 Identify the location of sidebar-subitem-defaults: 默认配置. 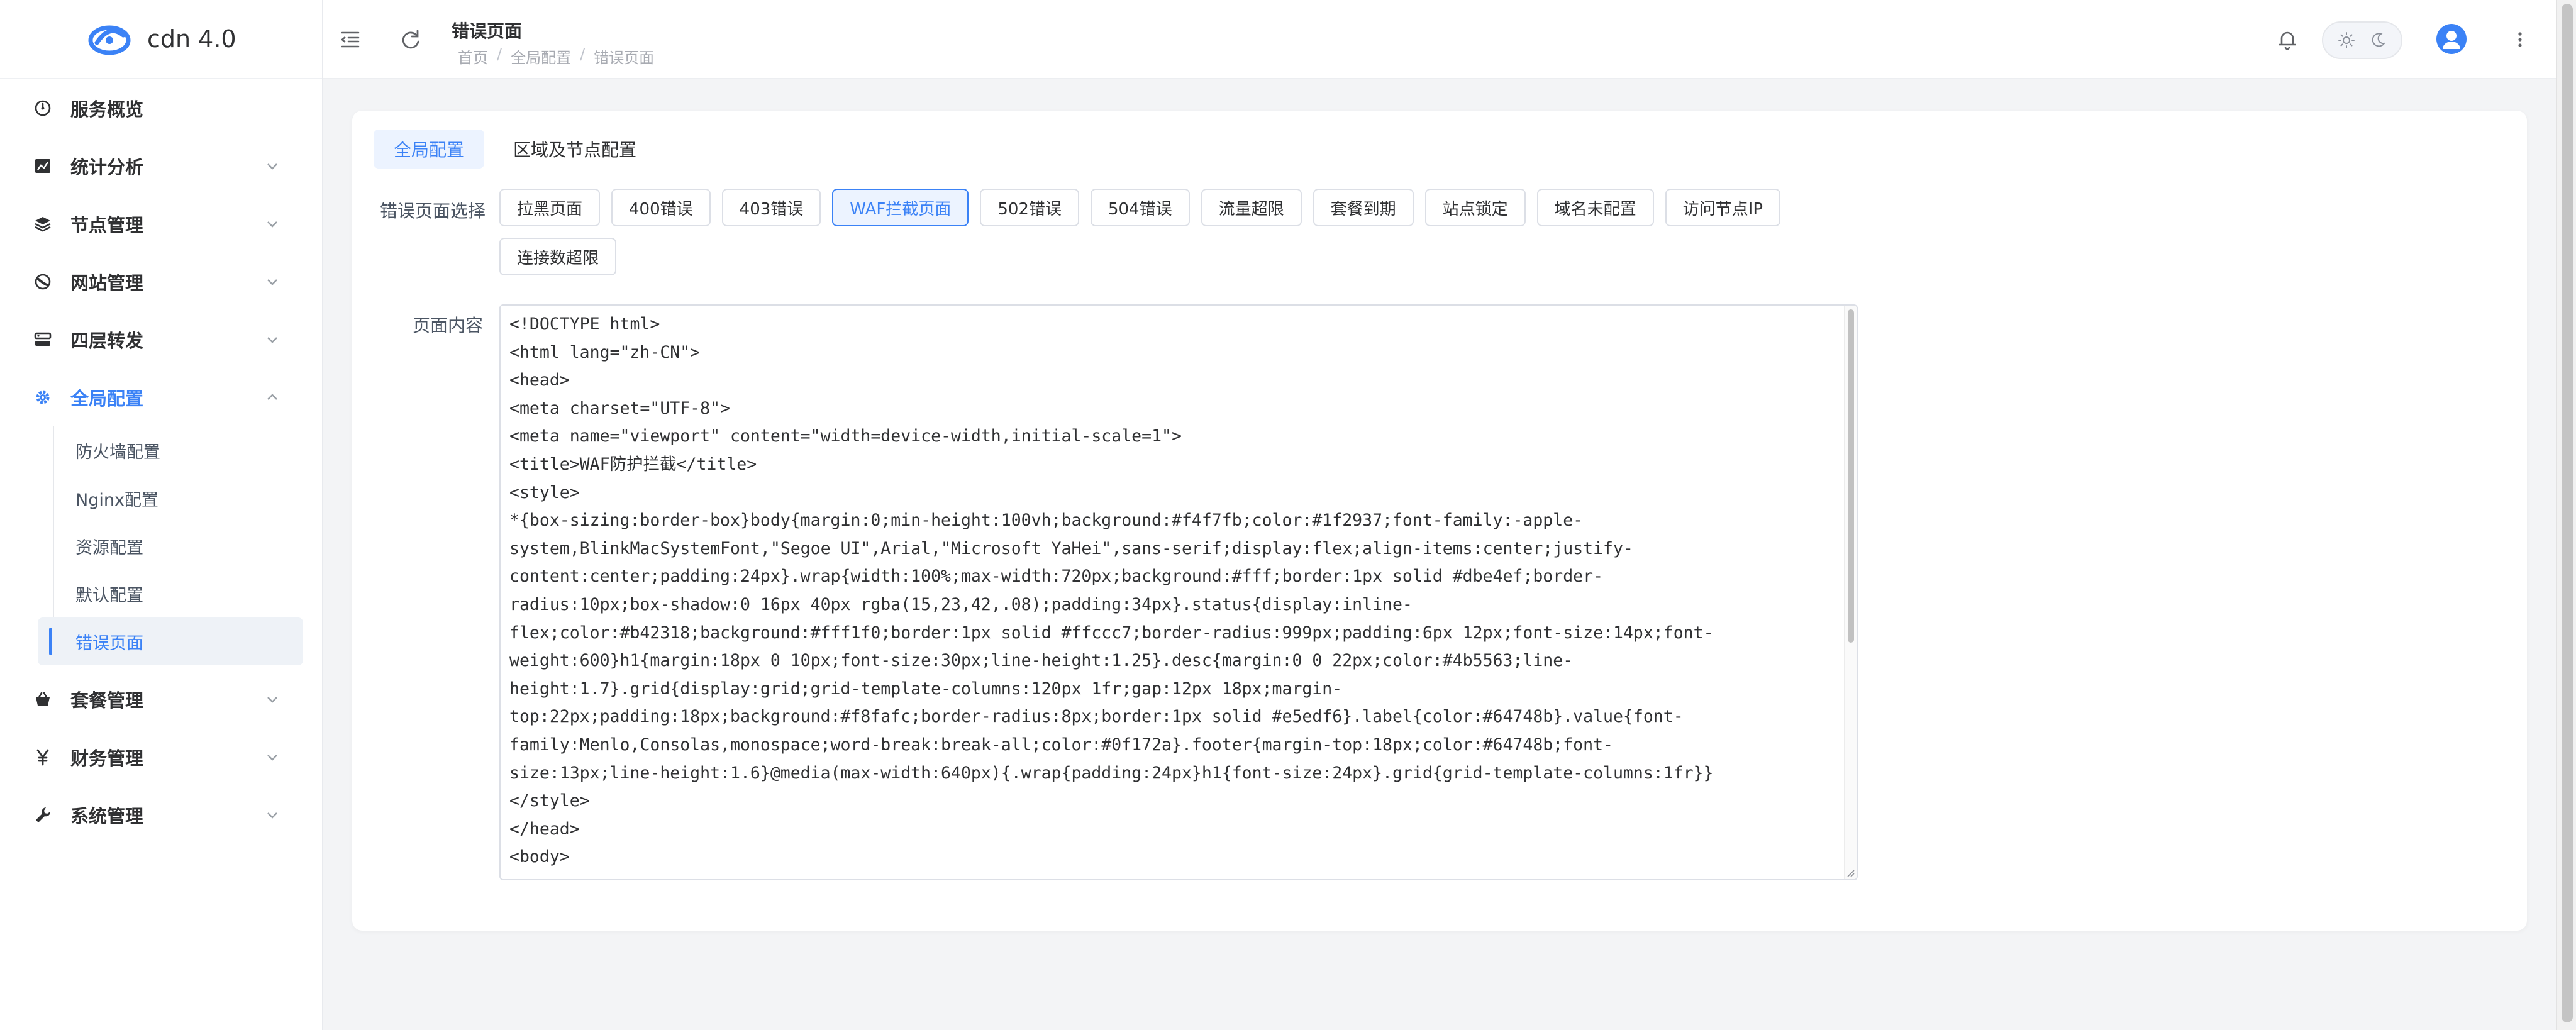
(161, 593).